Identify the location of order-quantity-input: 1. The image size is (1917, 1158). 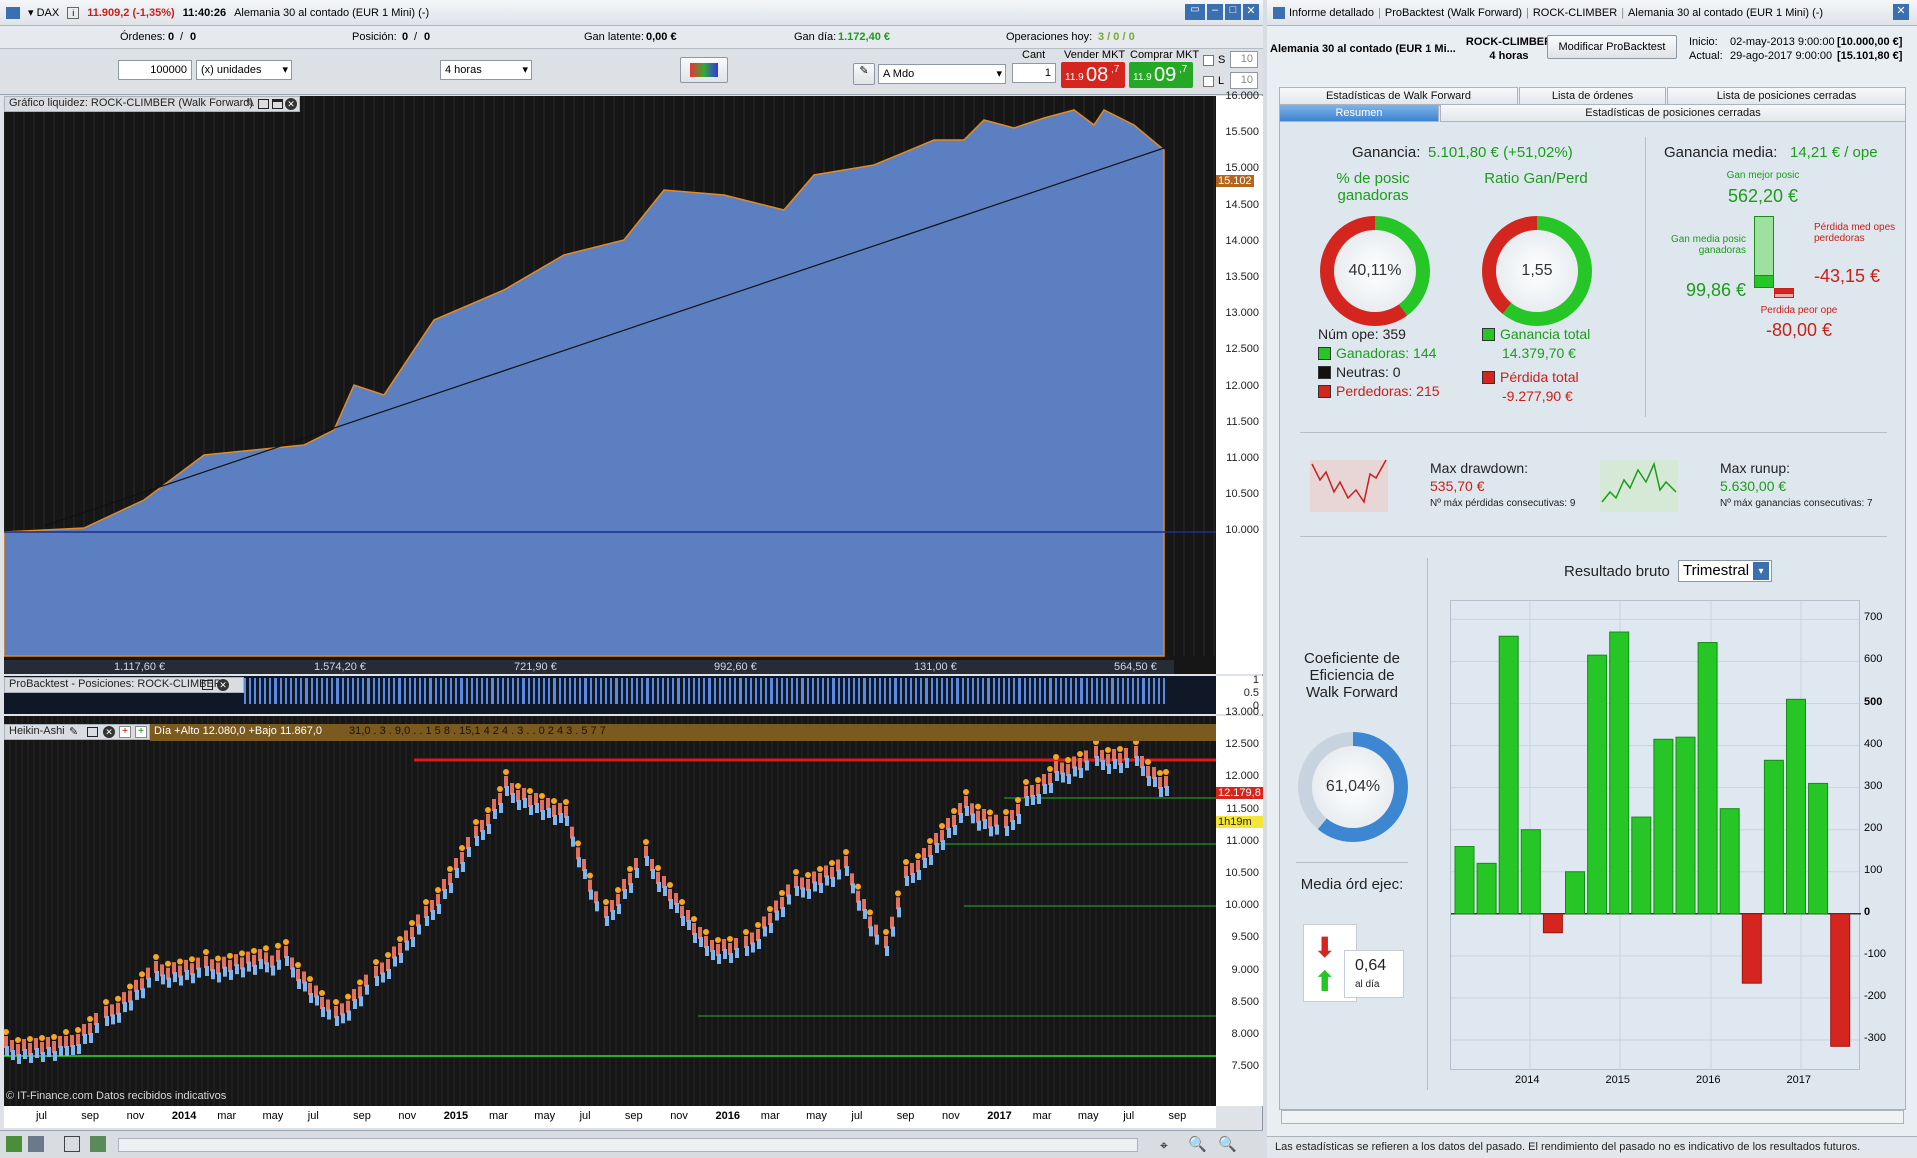
(1034, 73).